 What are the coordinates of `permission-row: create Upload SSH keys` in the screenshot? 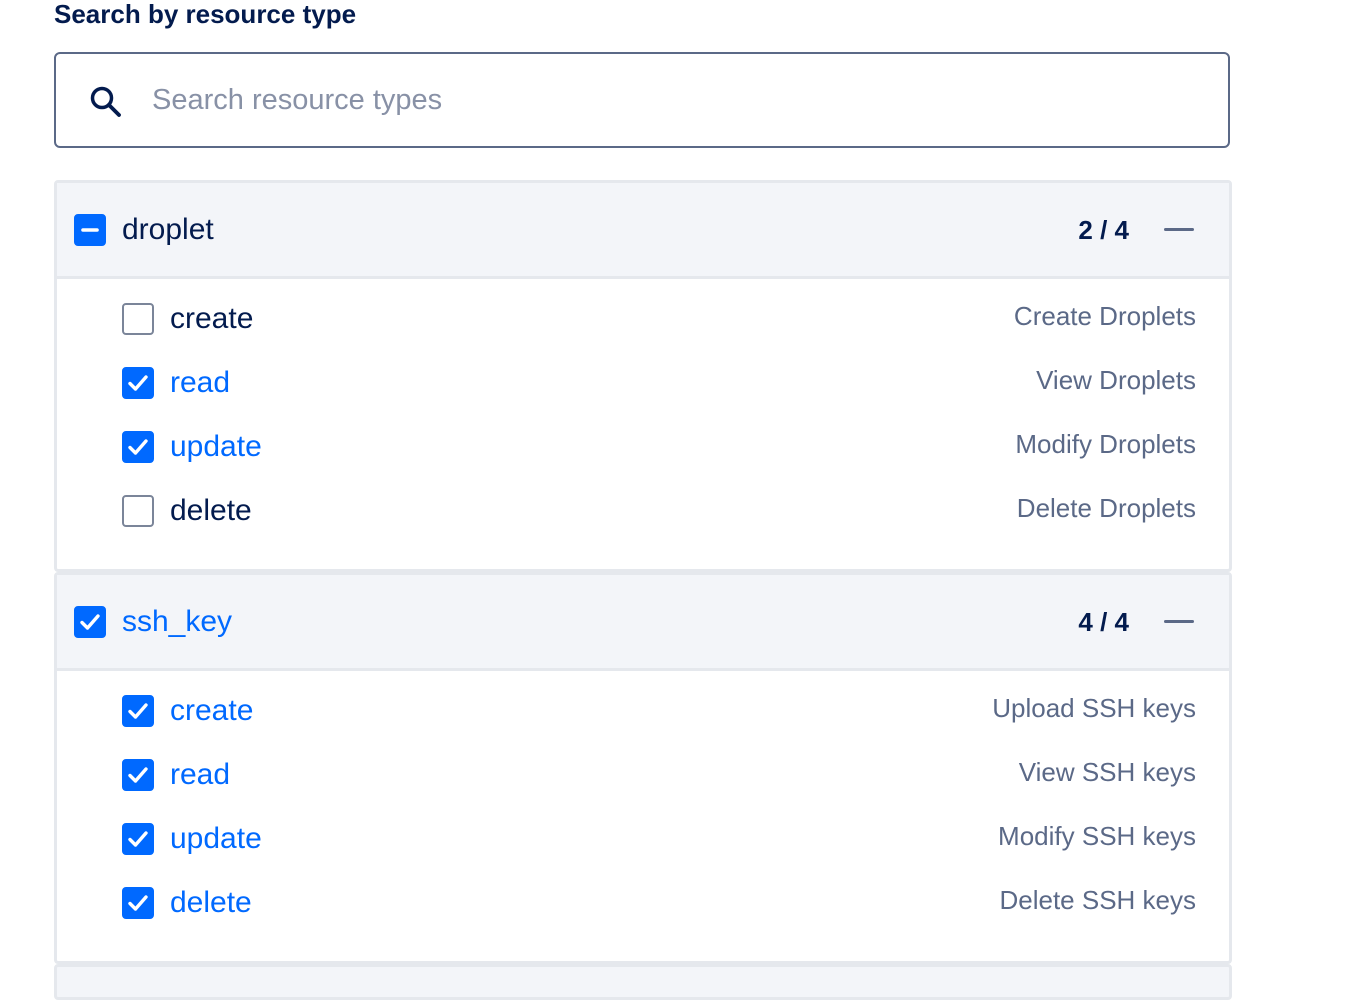 It's located at (643, 723).